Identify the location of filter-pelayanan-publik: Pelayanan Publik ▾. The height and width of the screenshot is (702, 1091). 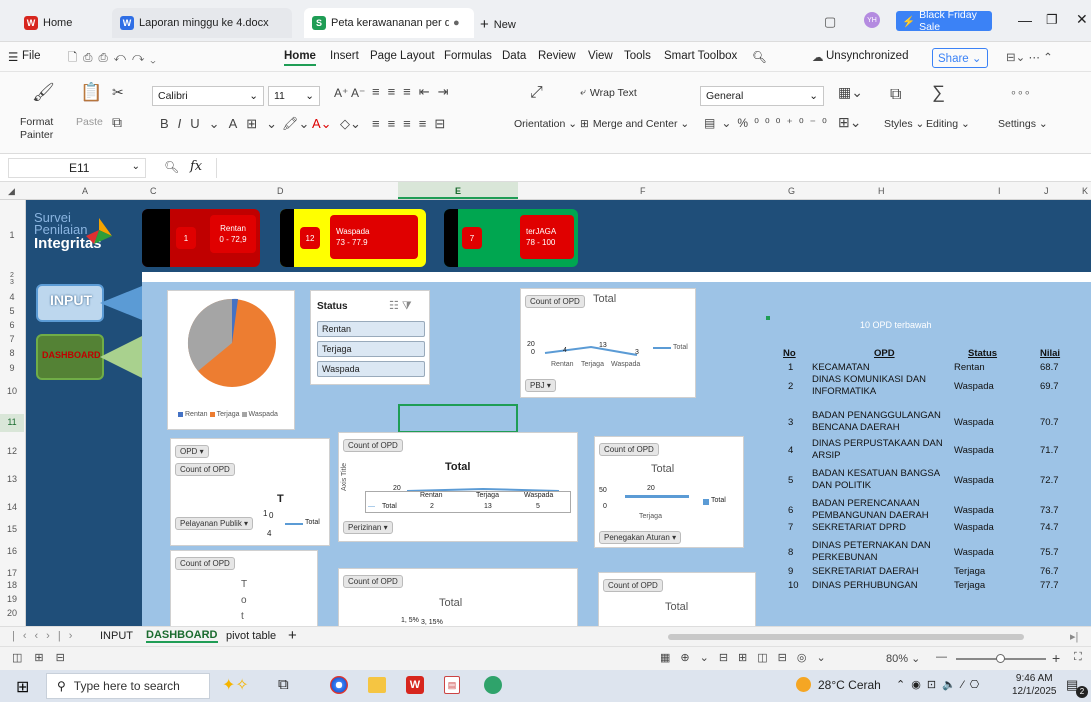
(214, 523).